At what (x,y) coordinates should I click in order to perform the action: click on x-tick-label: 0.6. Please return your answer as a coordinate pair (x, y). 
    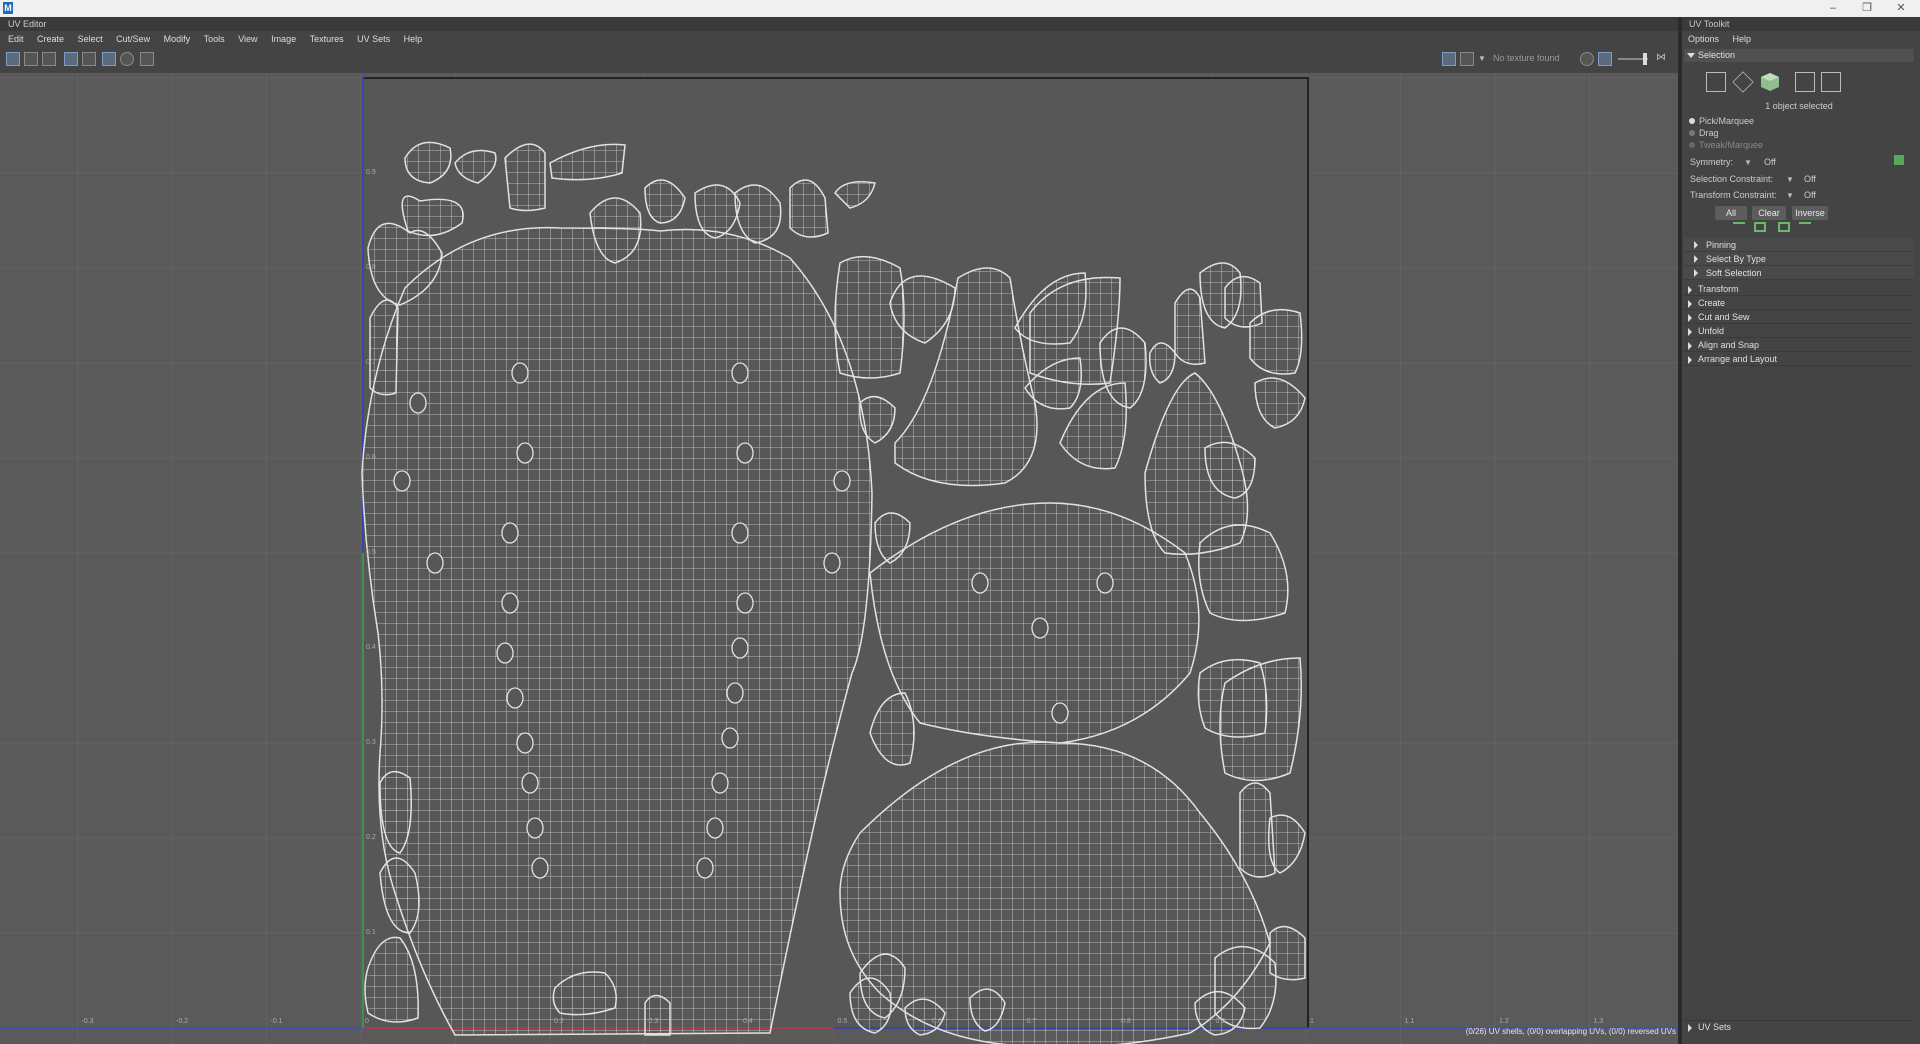
    Looking at the image, I should click on (937, 1021).